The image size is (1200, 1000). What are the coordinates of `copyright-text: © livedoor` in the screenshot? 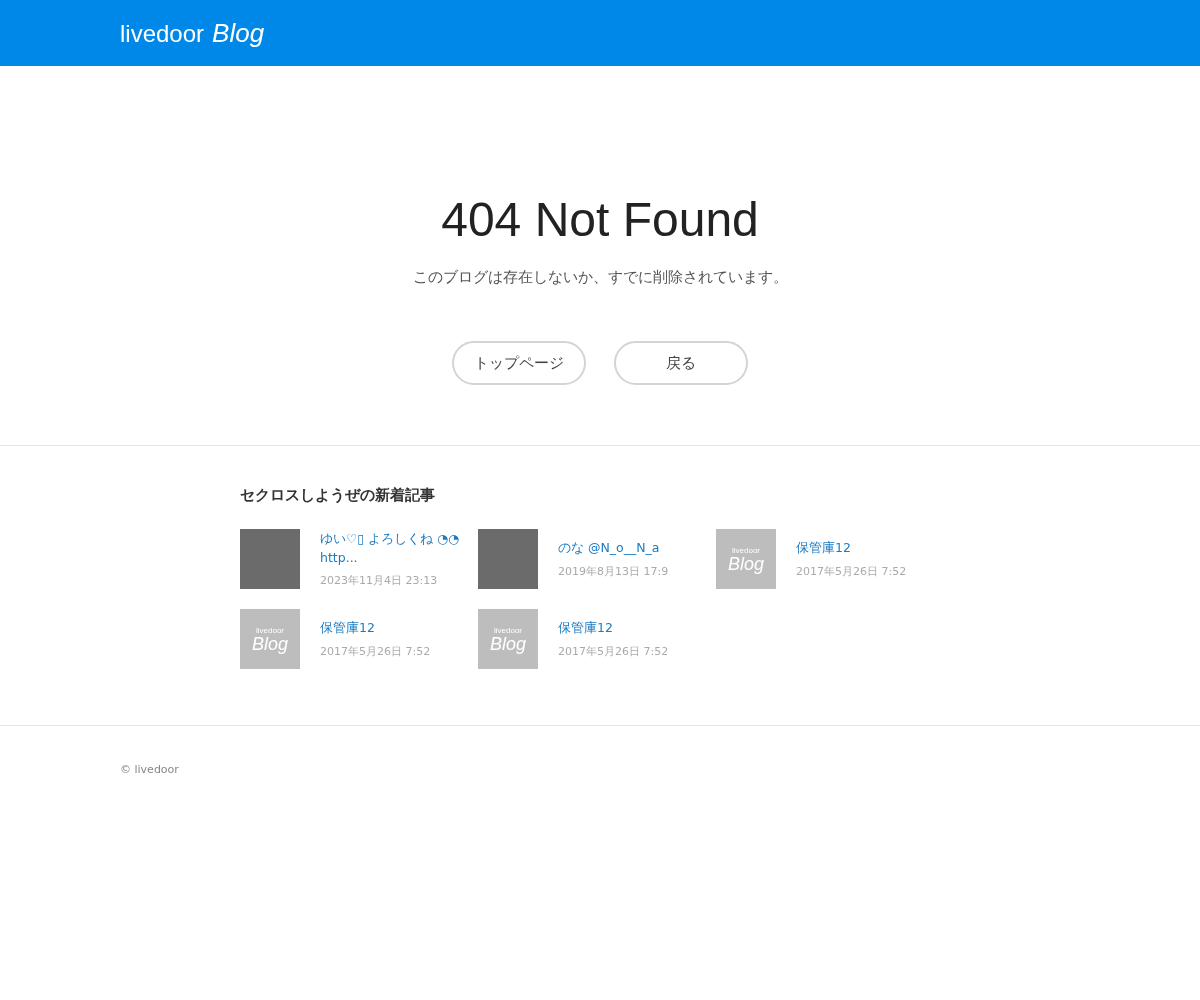 It's located at (149, 769).